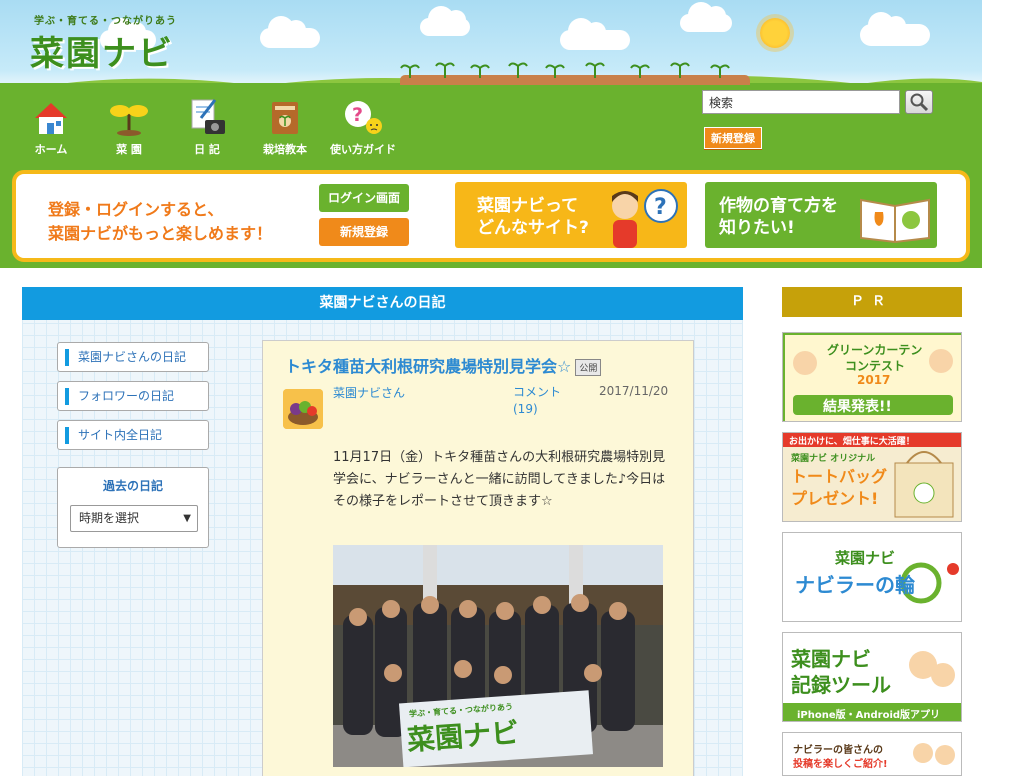 This screenshot has width=1028, height=776. What do you see at coordinates (382, 303) in the screenshot?
I see `page-title: 菜園ナビさんの日記` at bounding box center [382, 303].